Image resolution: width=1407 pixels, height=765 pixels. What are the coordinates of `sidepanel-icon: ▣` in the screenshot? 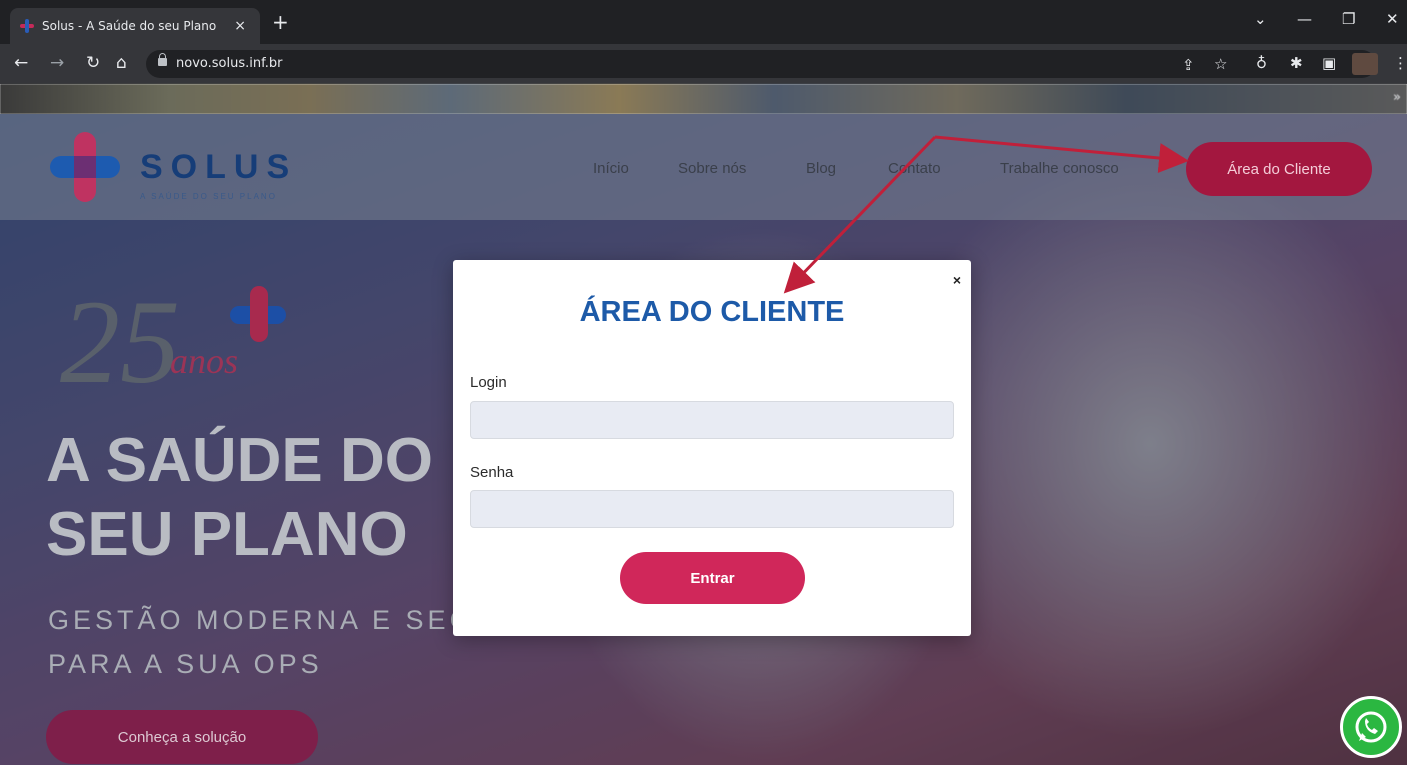 It's located at (1329, 63).